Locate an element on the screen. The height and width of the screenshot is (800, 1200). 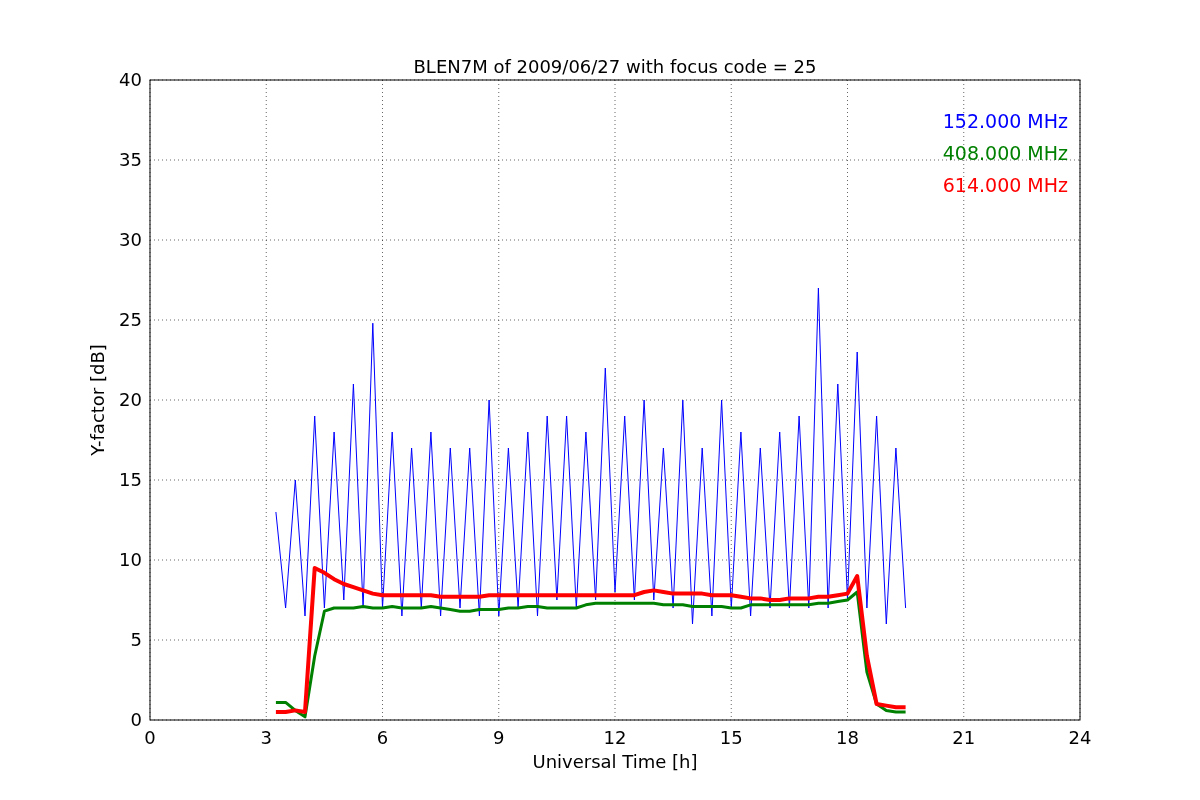
tick-label: 12 is located at coordinates (615, 737).